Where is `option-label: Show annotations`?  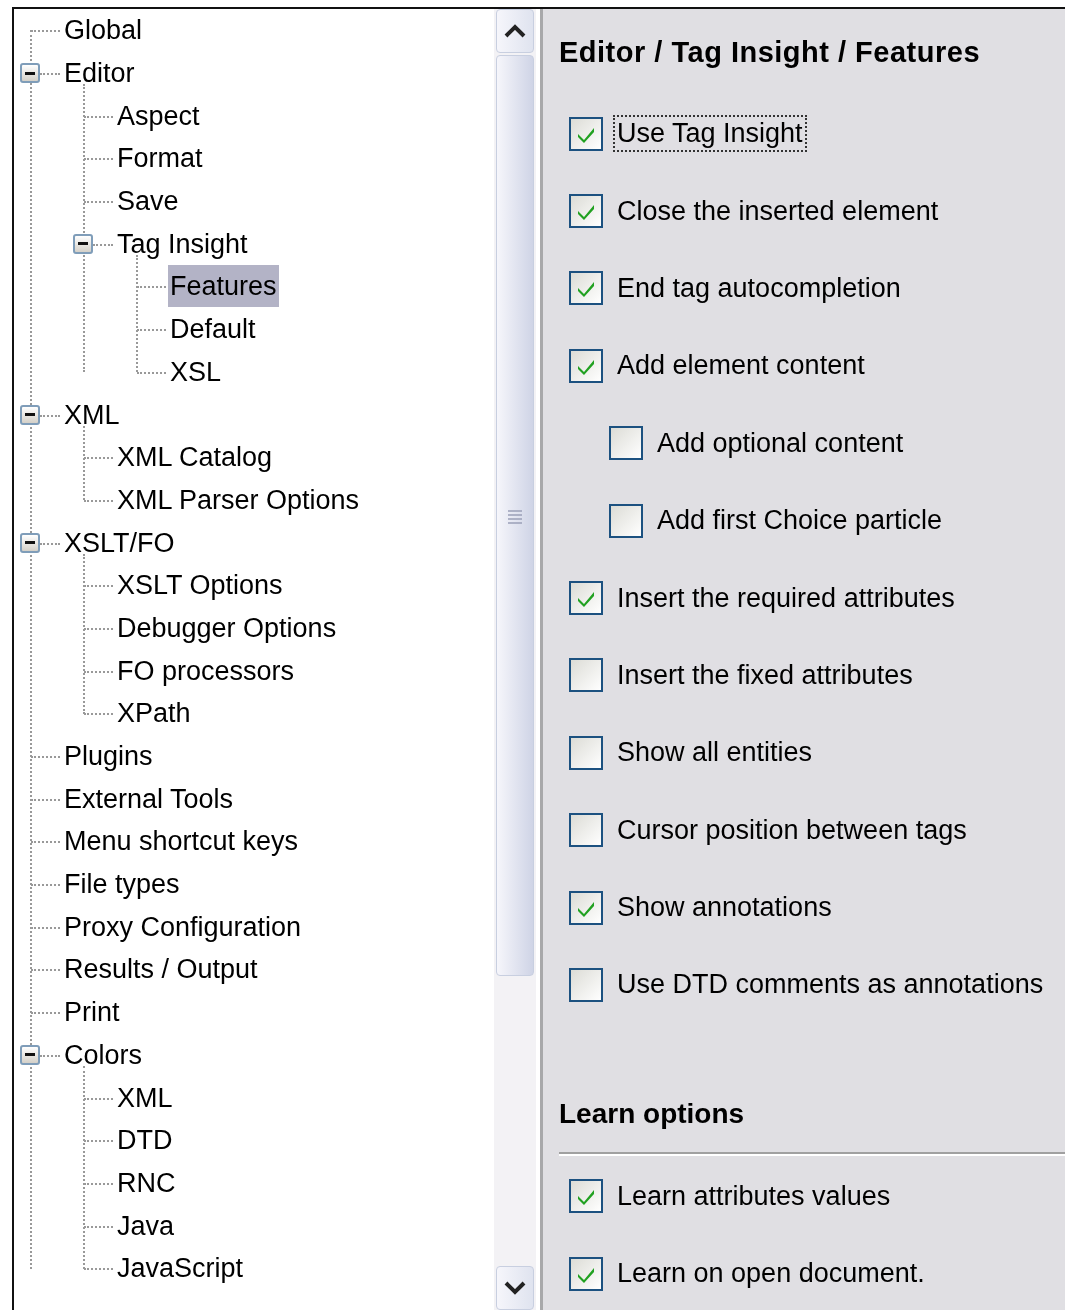
option-label: Show annotations is located at coordinates (724, 908).